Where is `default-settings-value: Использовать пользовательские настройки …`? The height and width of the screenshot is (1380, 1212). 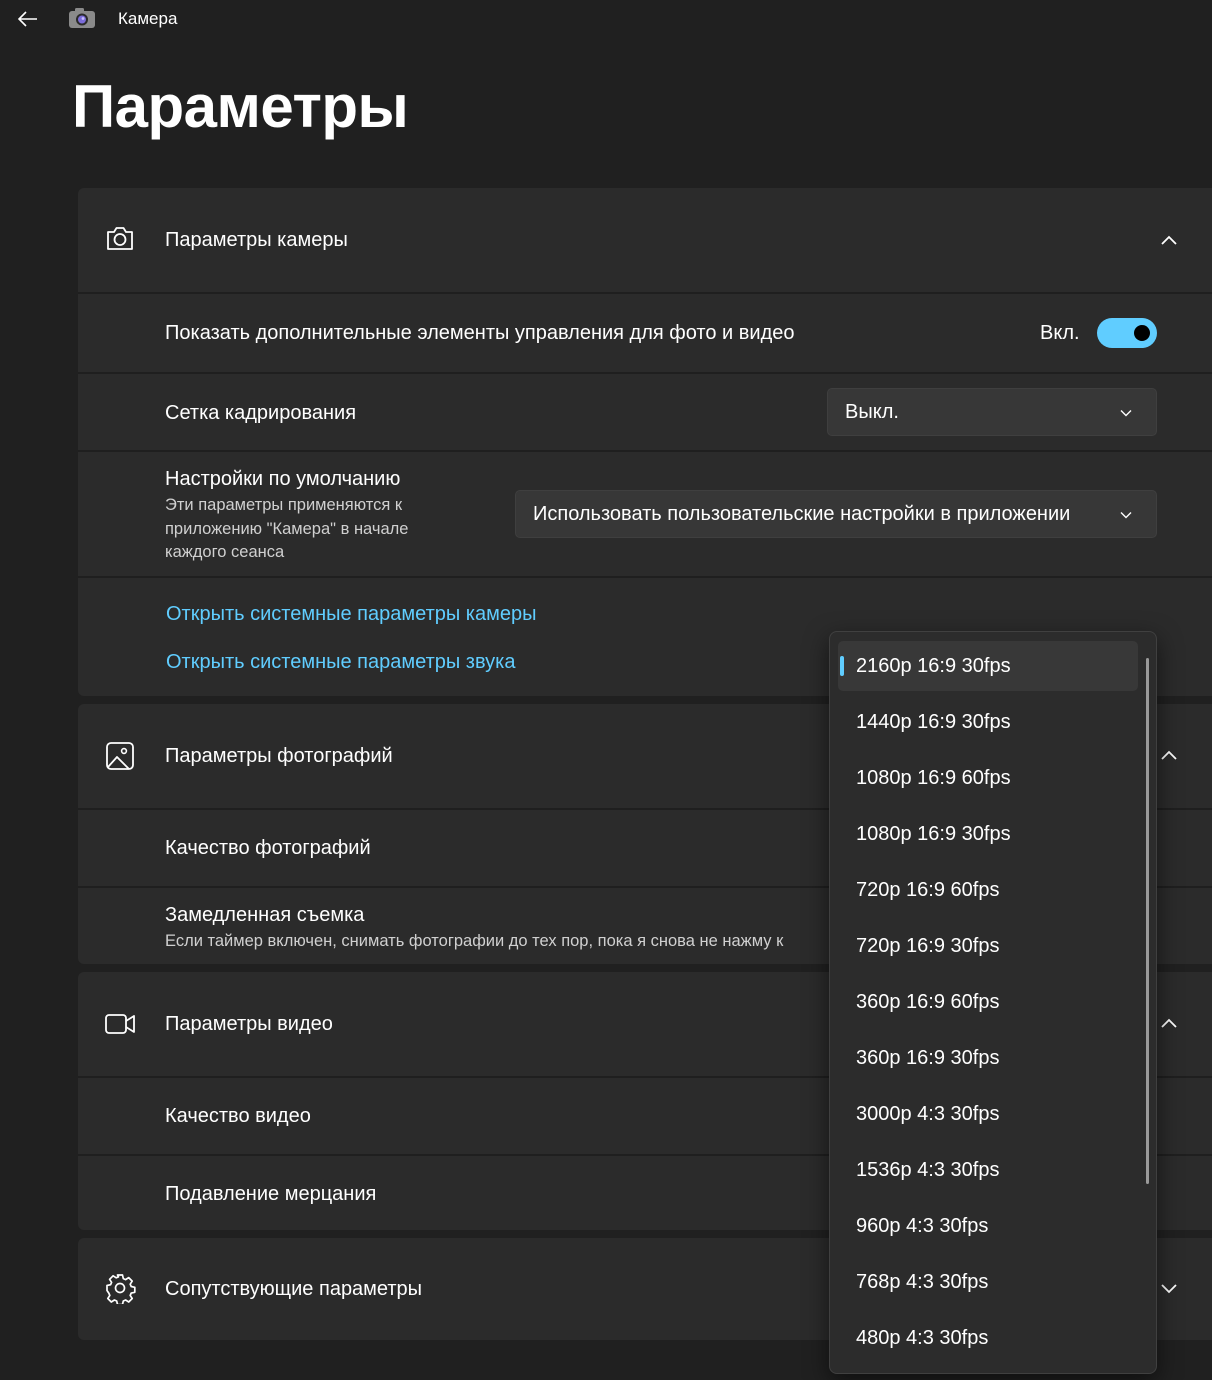 default-settings-value: Использовать пользовательские настройки … is located at coordinates (802, 514).